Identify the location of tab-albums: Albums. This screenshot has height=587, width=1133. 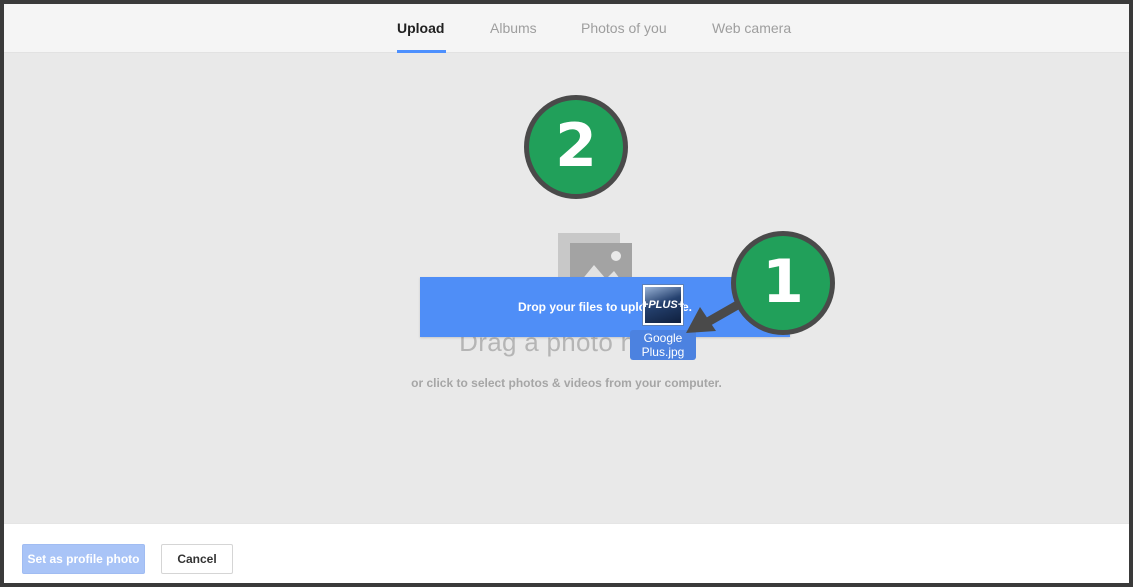
(513, 28).